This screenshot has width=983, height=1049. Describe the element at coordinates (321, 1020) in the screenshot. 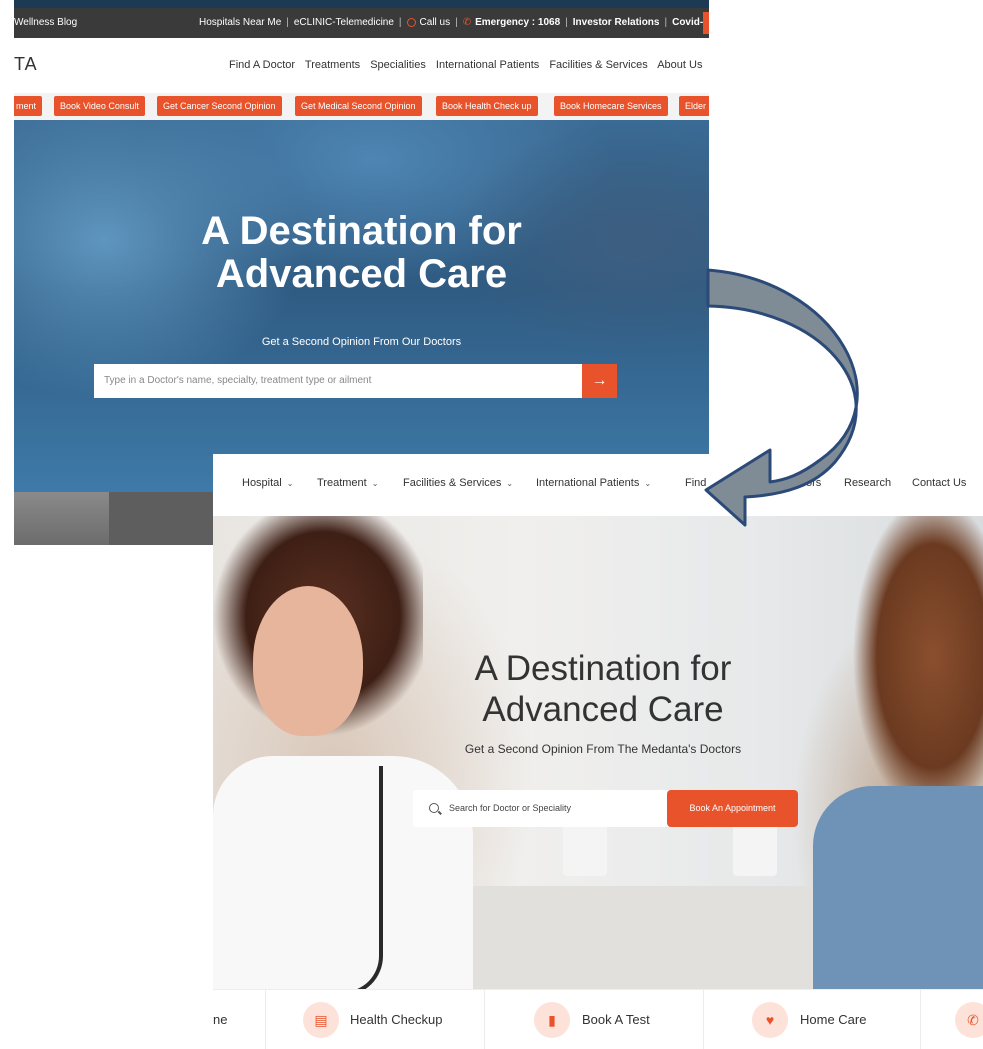

I see `clipboard-icon: ▤` at that location.